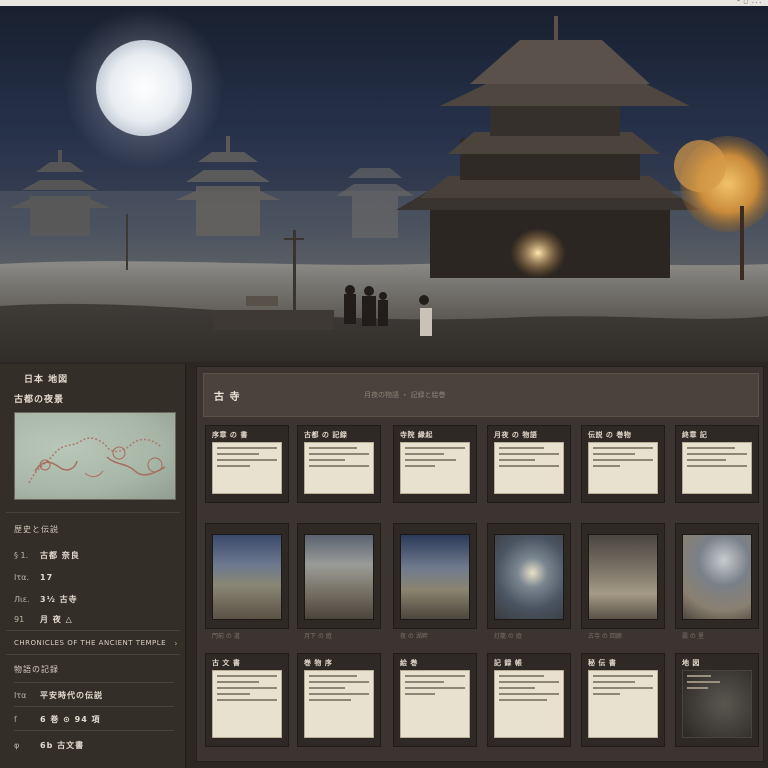 The image size is (768, 768). Describe the element at coordinates (96, 643) in the screenshot. I see `chronicle-link: CHRONICLES OF THE ANCIENT TEMPLE ›` at that location.